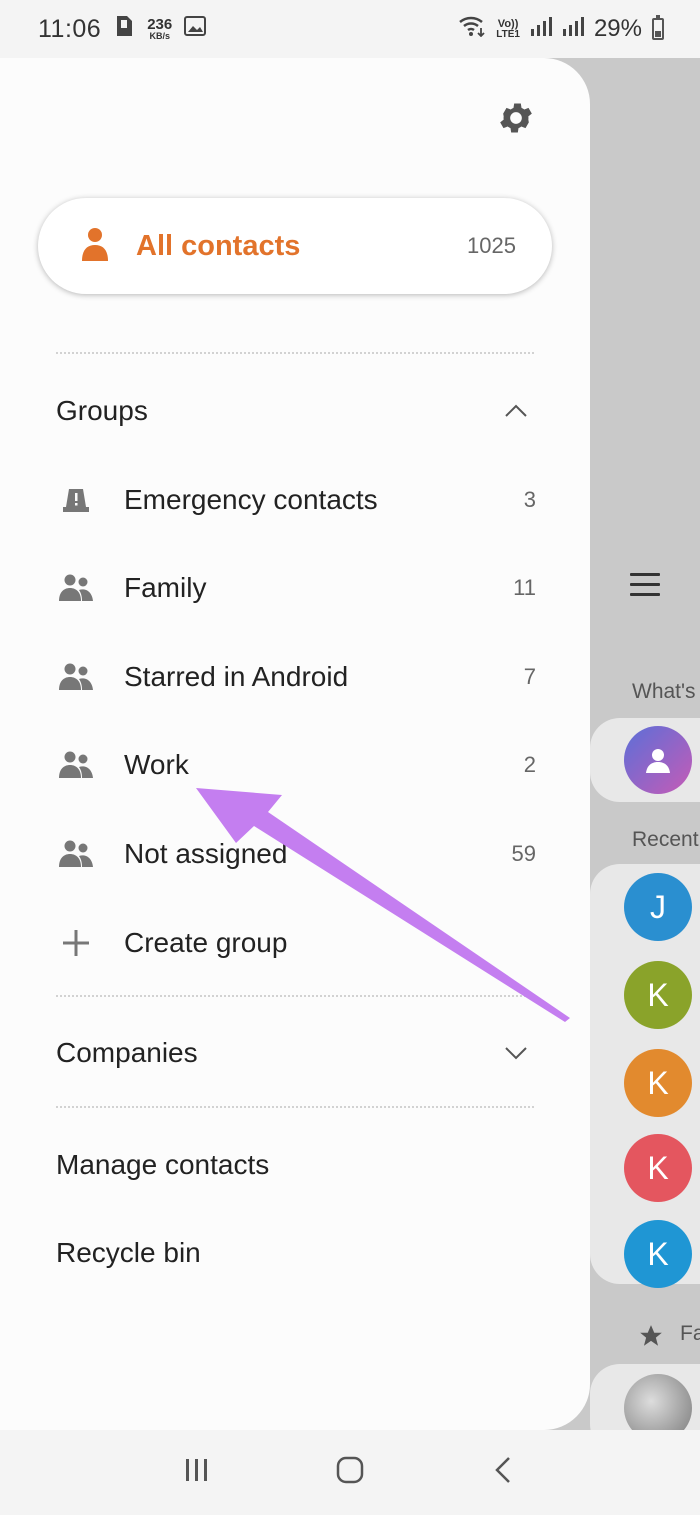 This screenshot has height=1515, width=700. What do you see at coordinates (523, 853) in the screenshot?
I see `group-item-count: 59` at bounding box center [523, 853].